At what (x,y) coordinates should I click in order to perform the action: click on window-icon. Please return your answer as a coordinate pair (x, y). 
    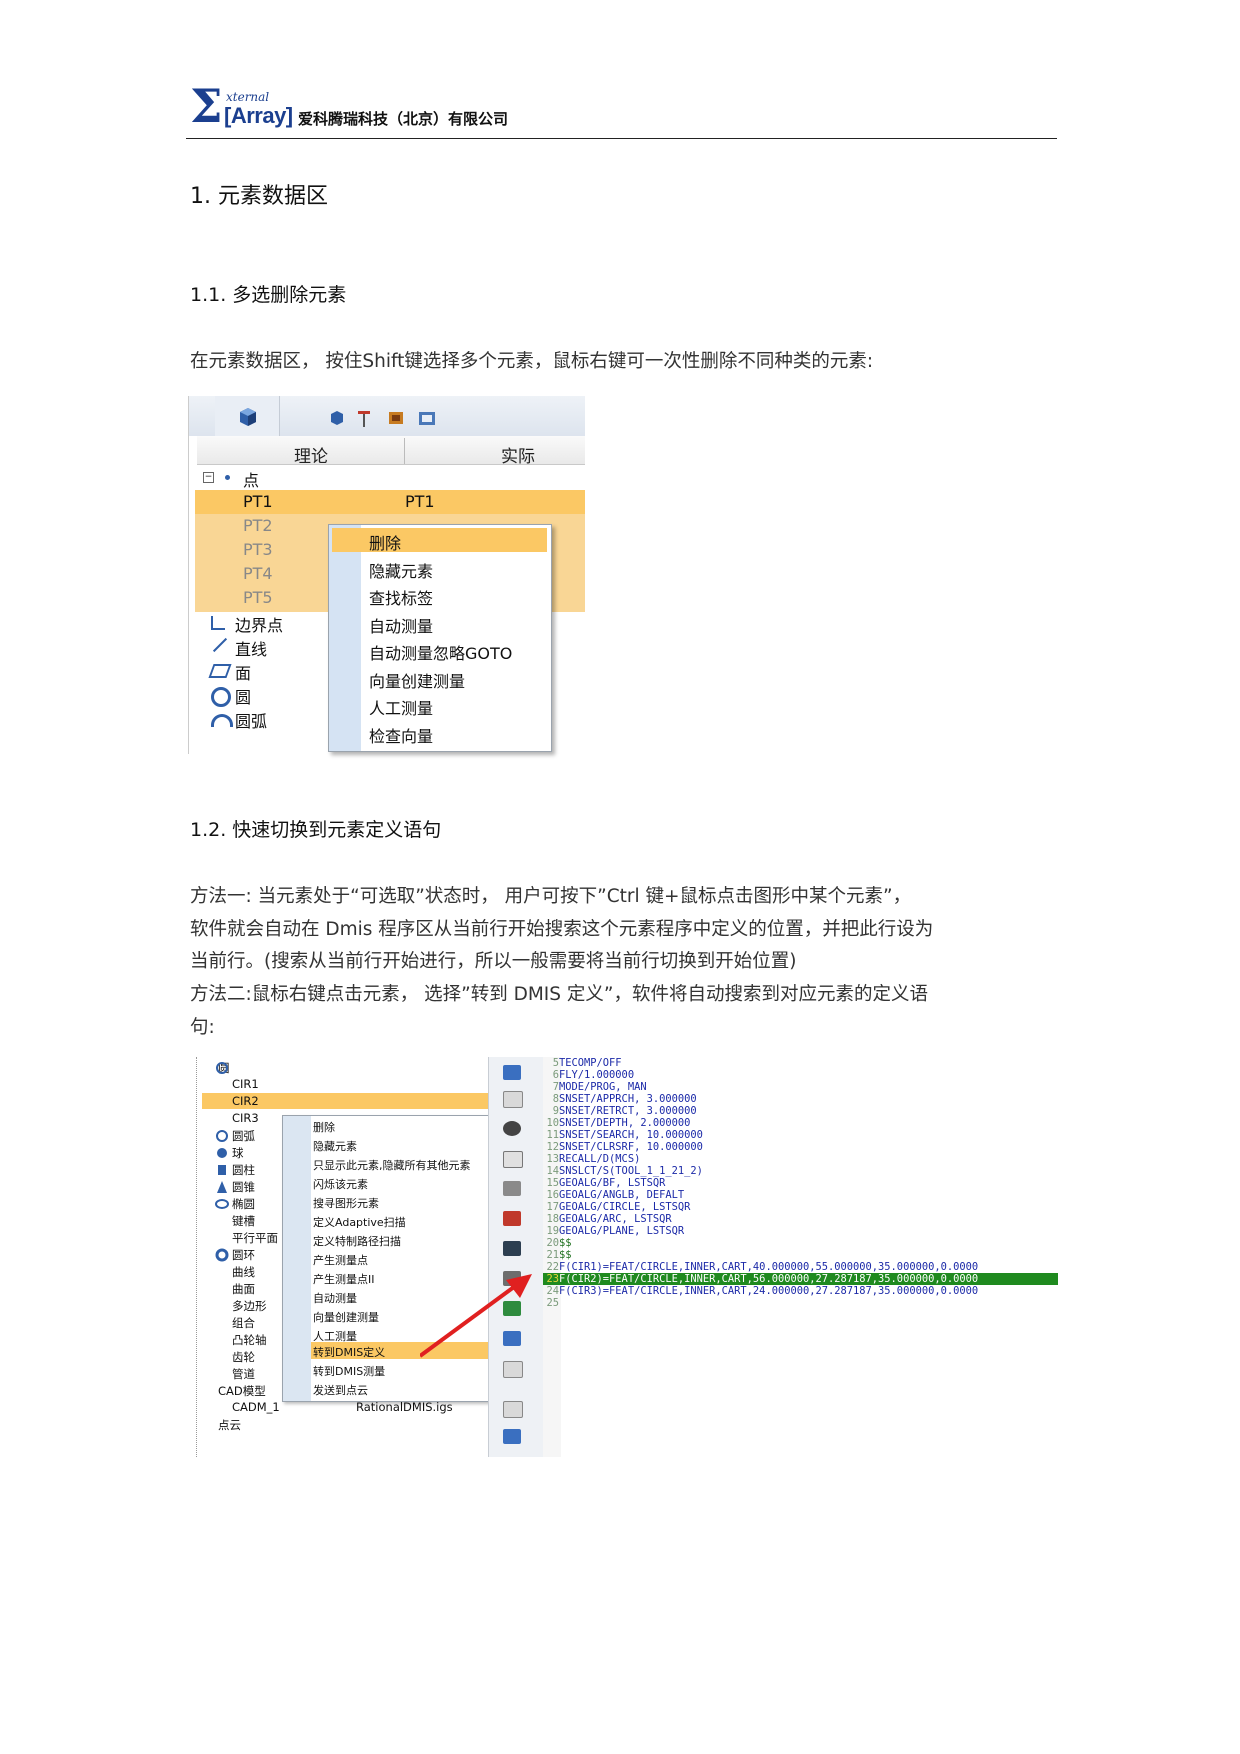
    Looking at the image, I should click on (512, 1436).